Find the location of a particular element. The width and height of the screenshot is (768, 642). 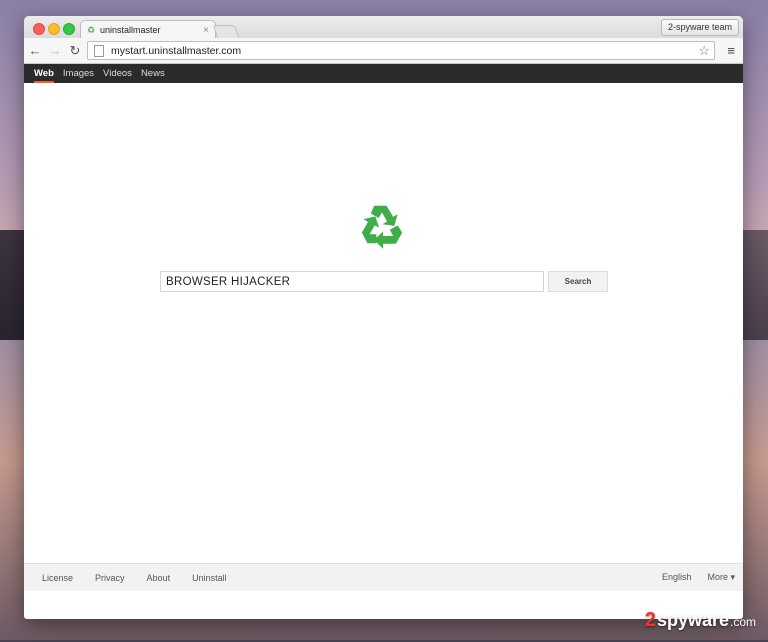

browser-tab: ♻ uninstallmaster × is located at coordinates (148, 29).